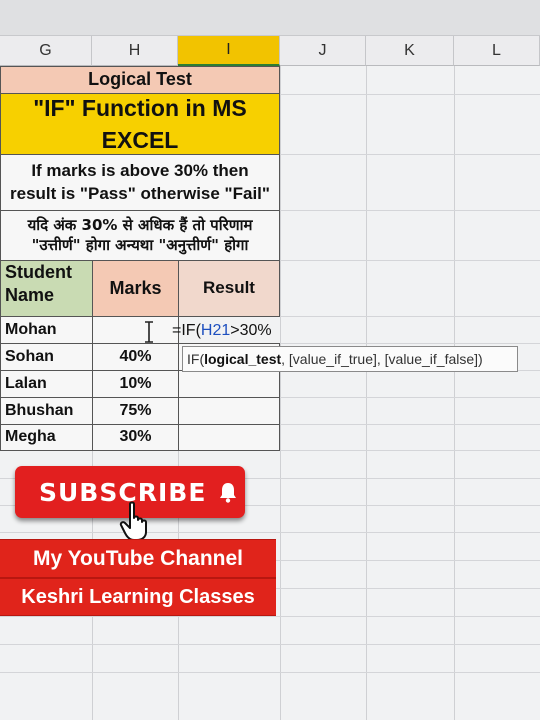  I want to click on column-header-g: G, so click(46, 51).